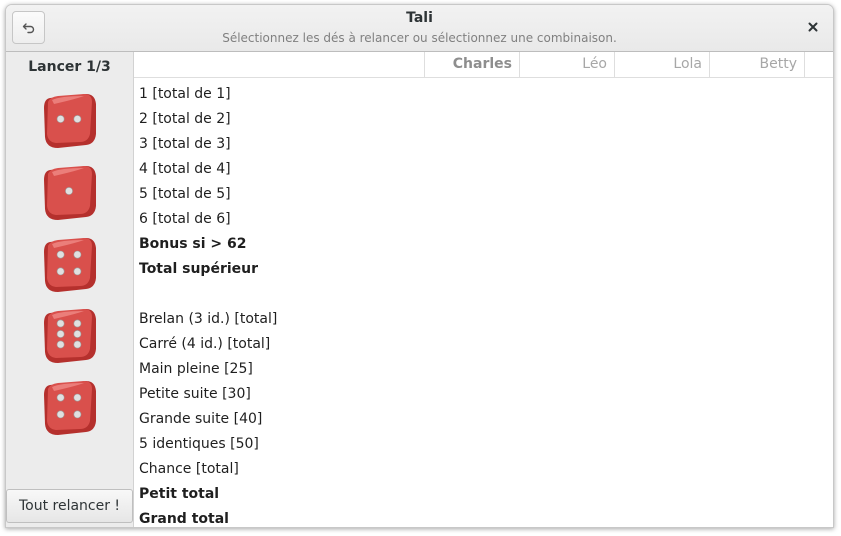  What do you see at coordinates (804, 64) in the screenshot?
I see `column-divider` at bounding box center [804, 64].